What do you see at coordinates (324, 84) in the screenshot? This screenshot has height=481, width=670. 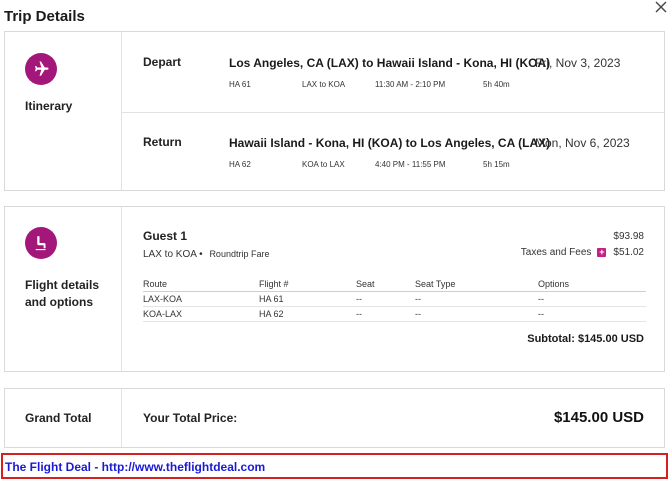 I see `depart-leg: LAX to KOA` at bounding box center [324, 84].